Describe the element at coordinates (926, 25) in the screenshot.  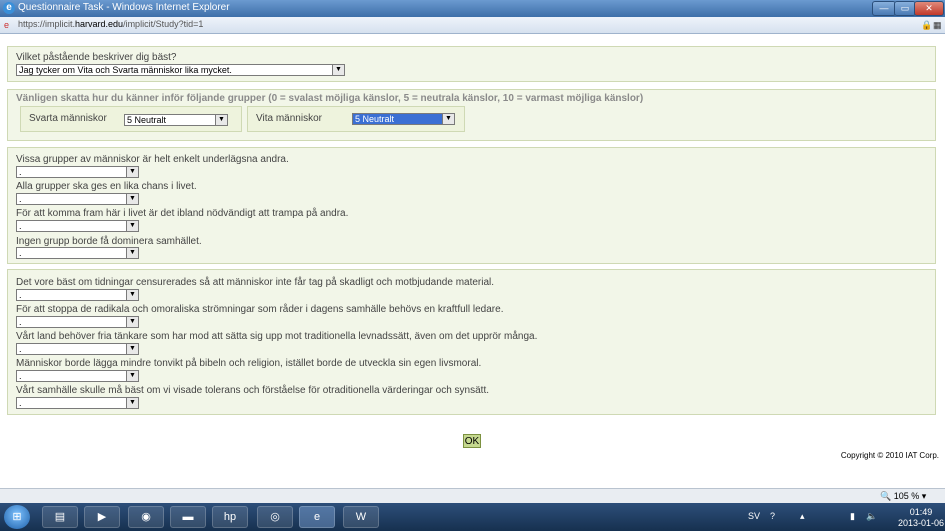
I see `lock-icon: 🔒` at that location.